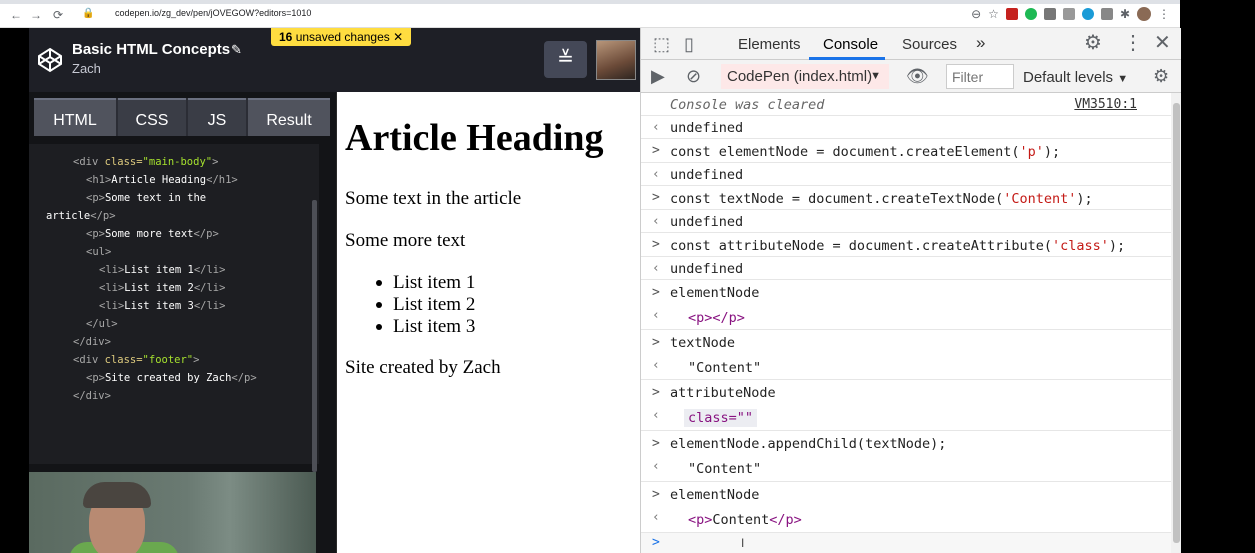 Image resolution: width=1255 pixels, height=553 pixels. Describe the element at coordinates (769, 44) in the screenshot. I see `tab-elements: Elements` at that location.